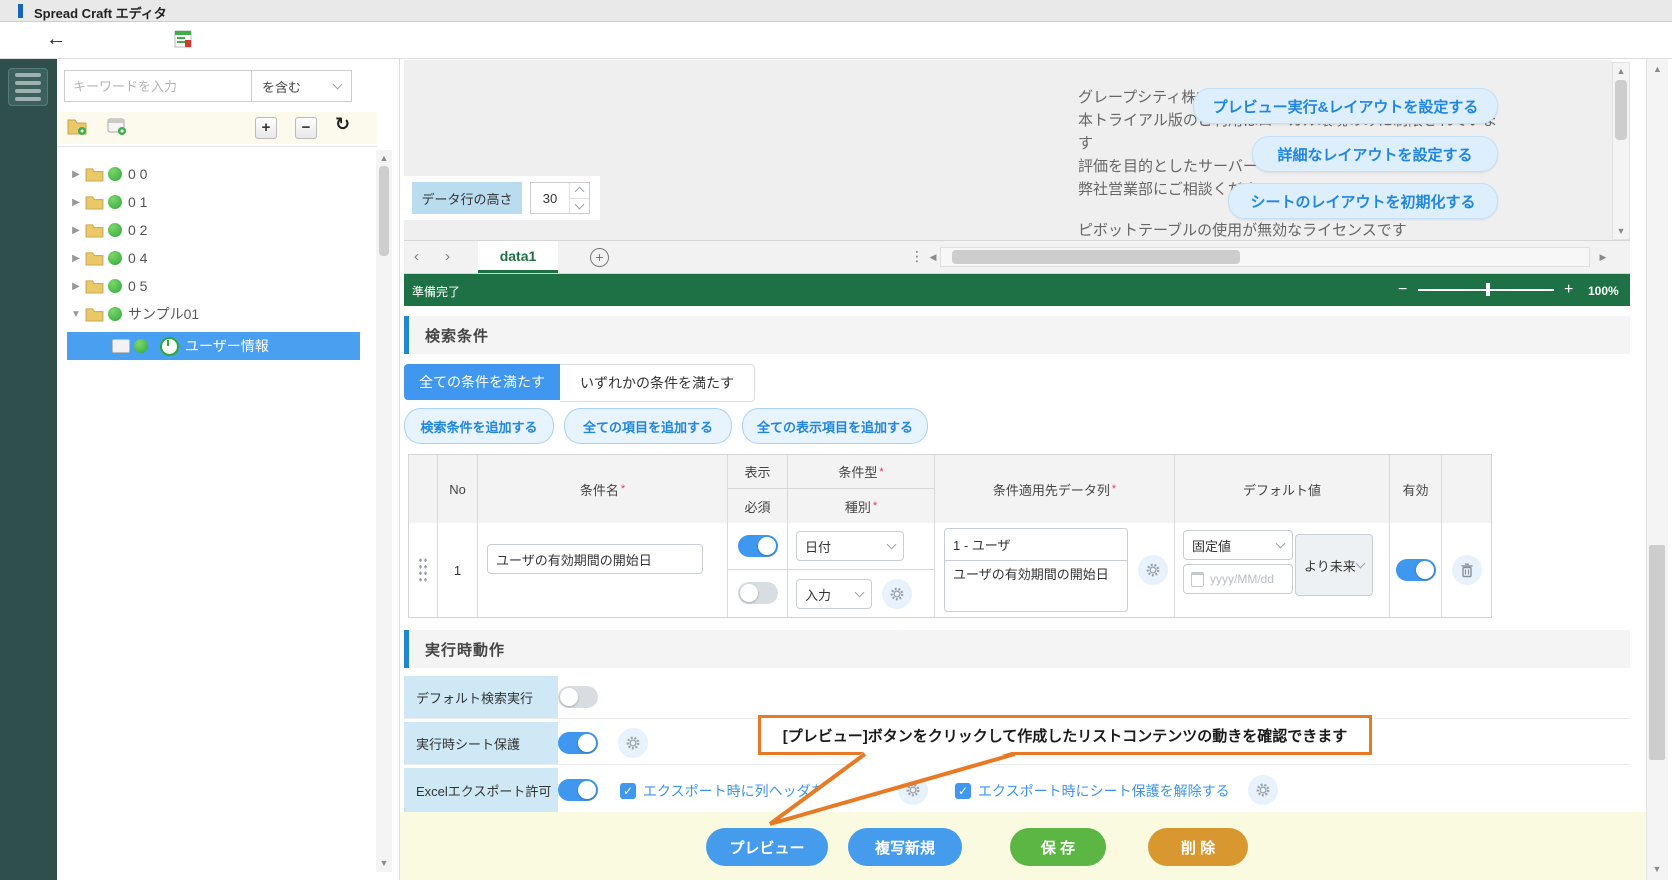 The width and height of the screenshot is (1672, 880). Describe the element at coordinates (550, 198) in the screenshot. I see `row-height-input` at that location.